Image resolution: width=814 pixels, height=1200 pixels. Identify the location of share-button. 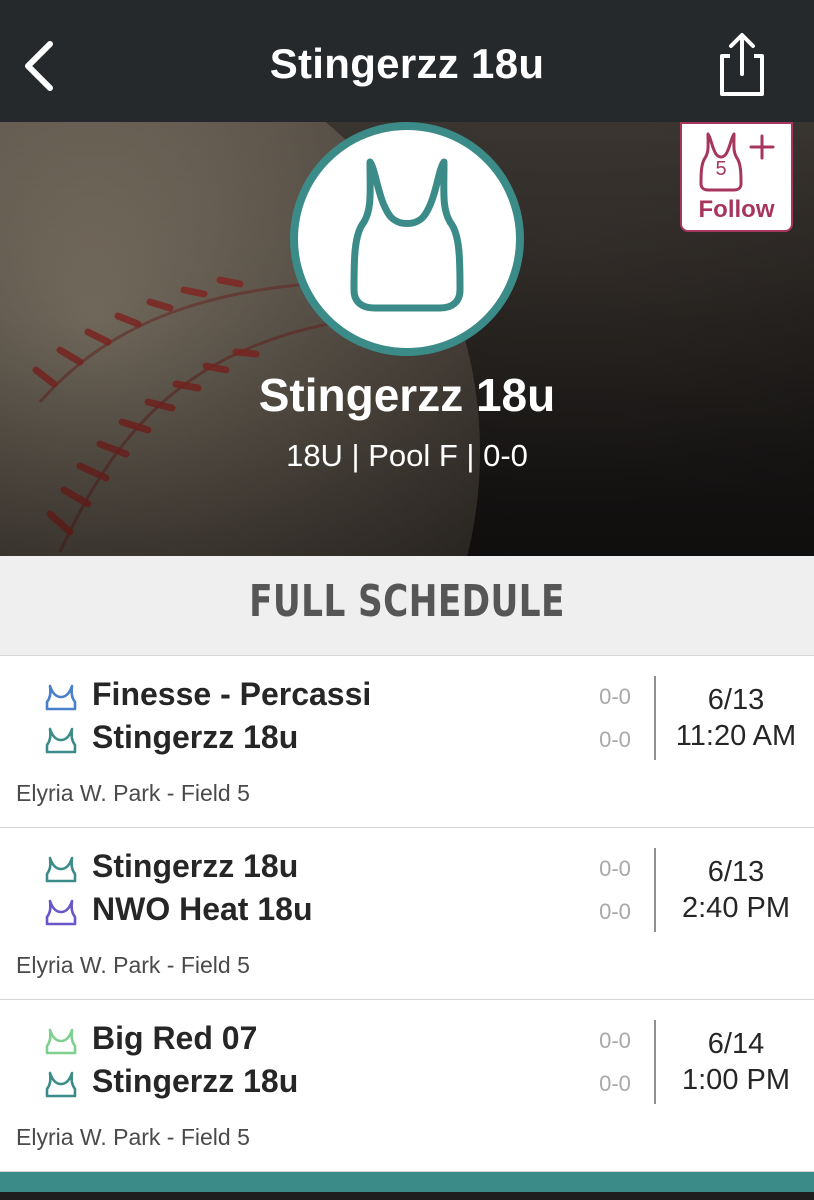
(742, 65).